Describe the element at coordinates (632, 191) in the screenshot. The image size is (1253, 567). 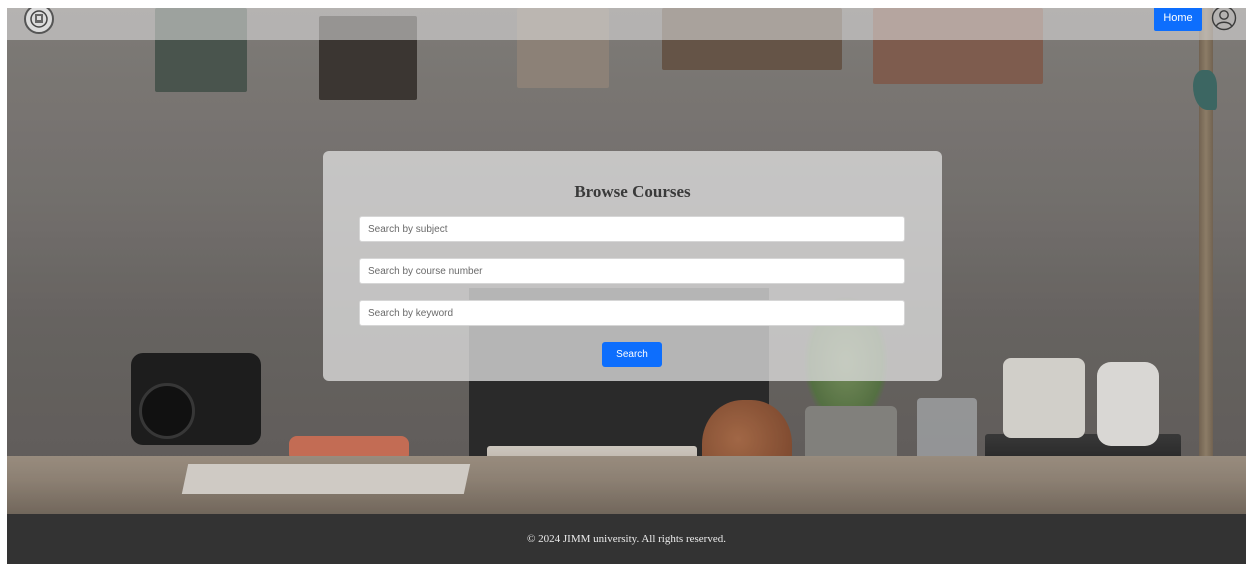
I see `page-title: Browse Courses` at that location.